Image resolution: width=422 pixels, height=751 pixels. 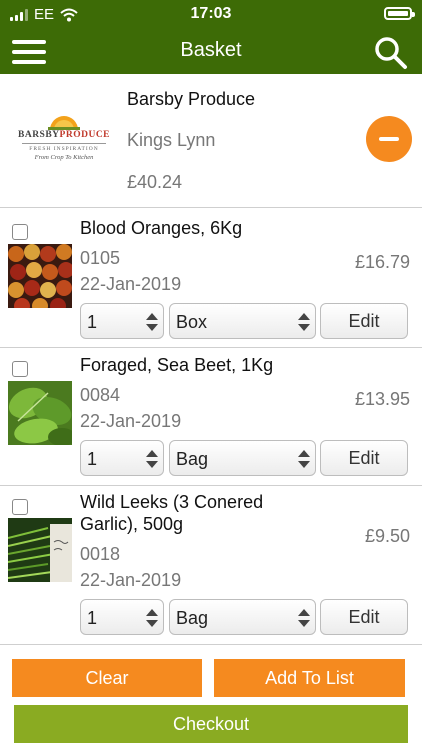 I want to click on item-price: £13.95, so click(x=382, y=399).